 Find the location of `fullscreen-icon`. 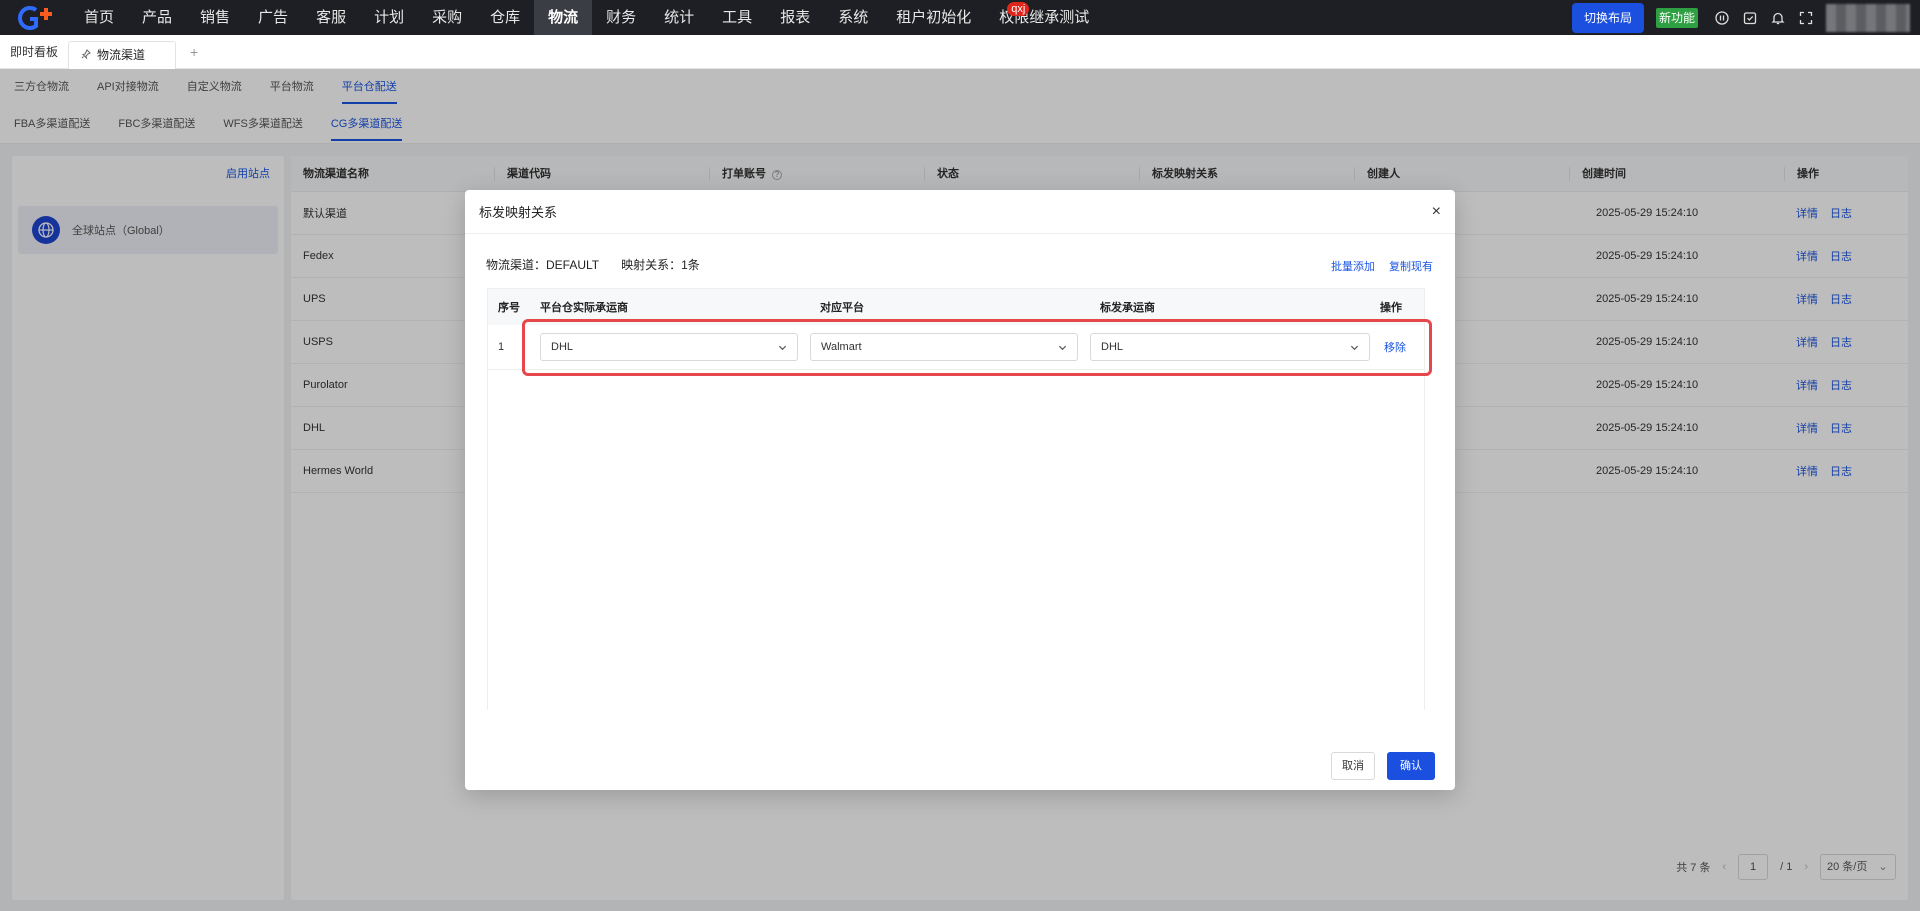

fullscreen-icon is located at coordinates (1806, 17).